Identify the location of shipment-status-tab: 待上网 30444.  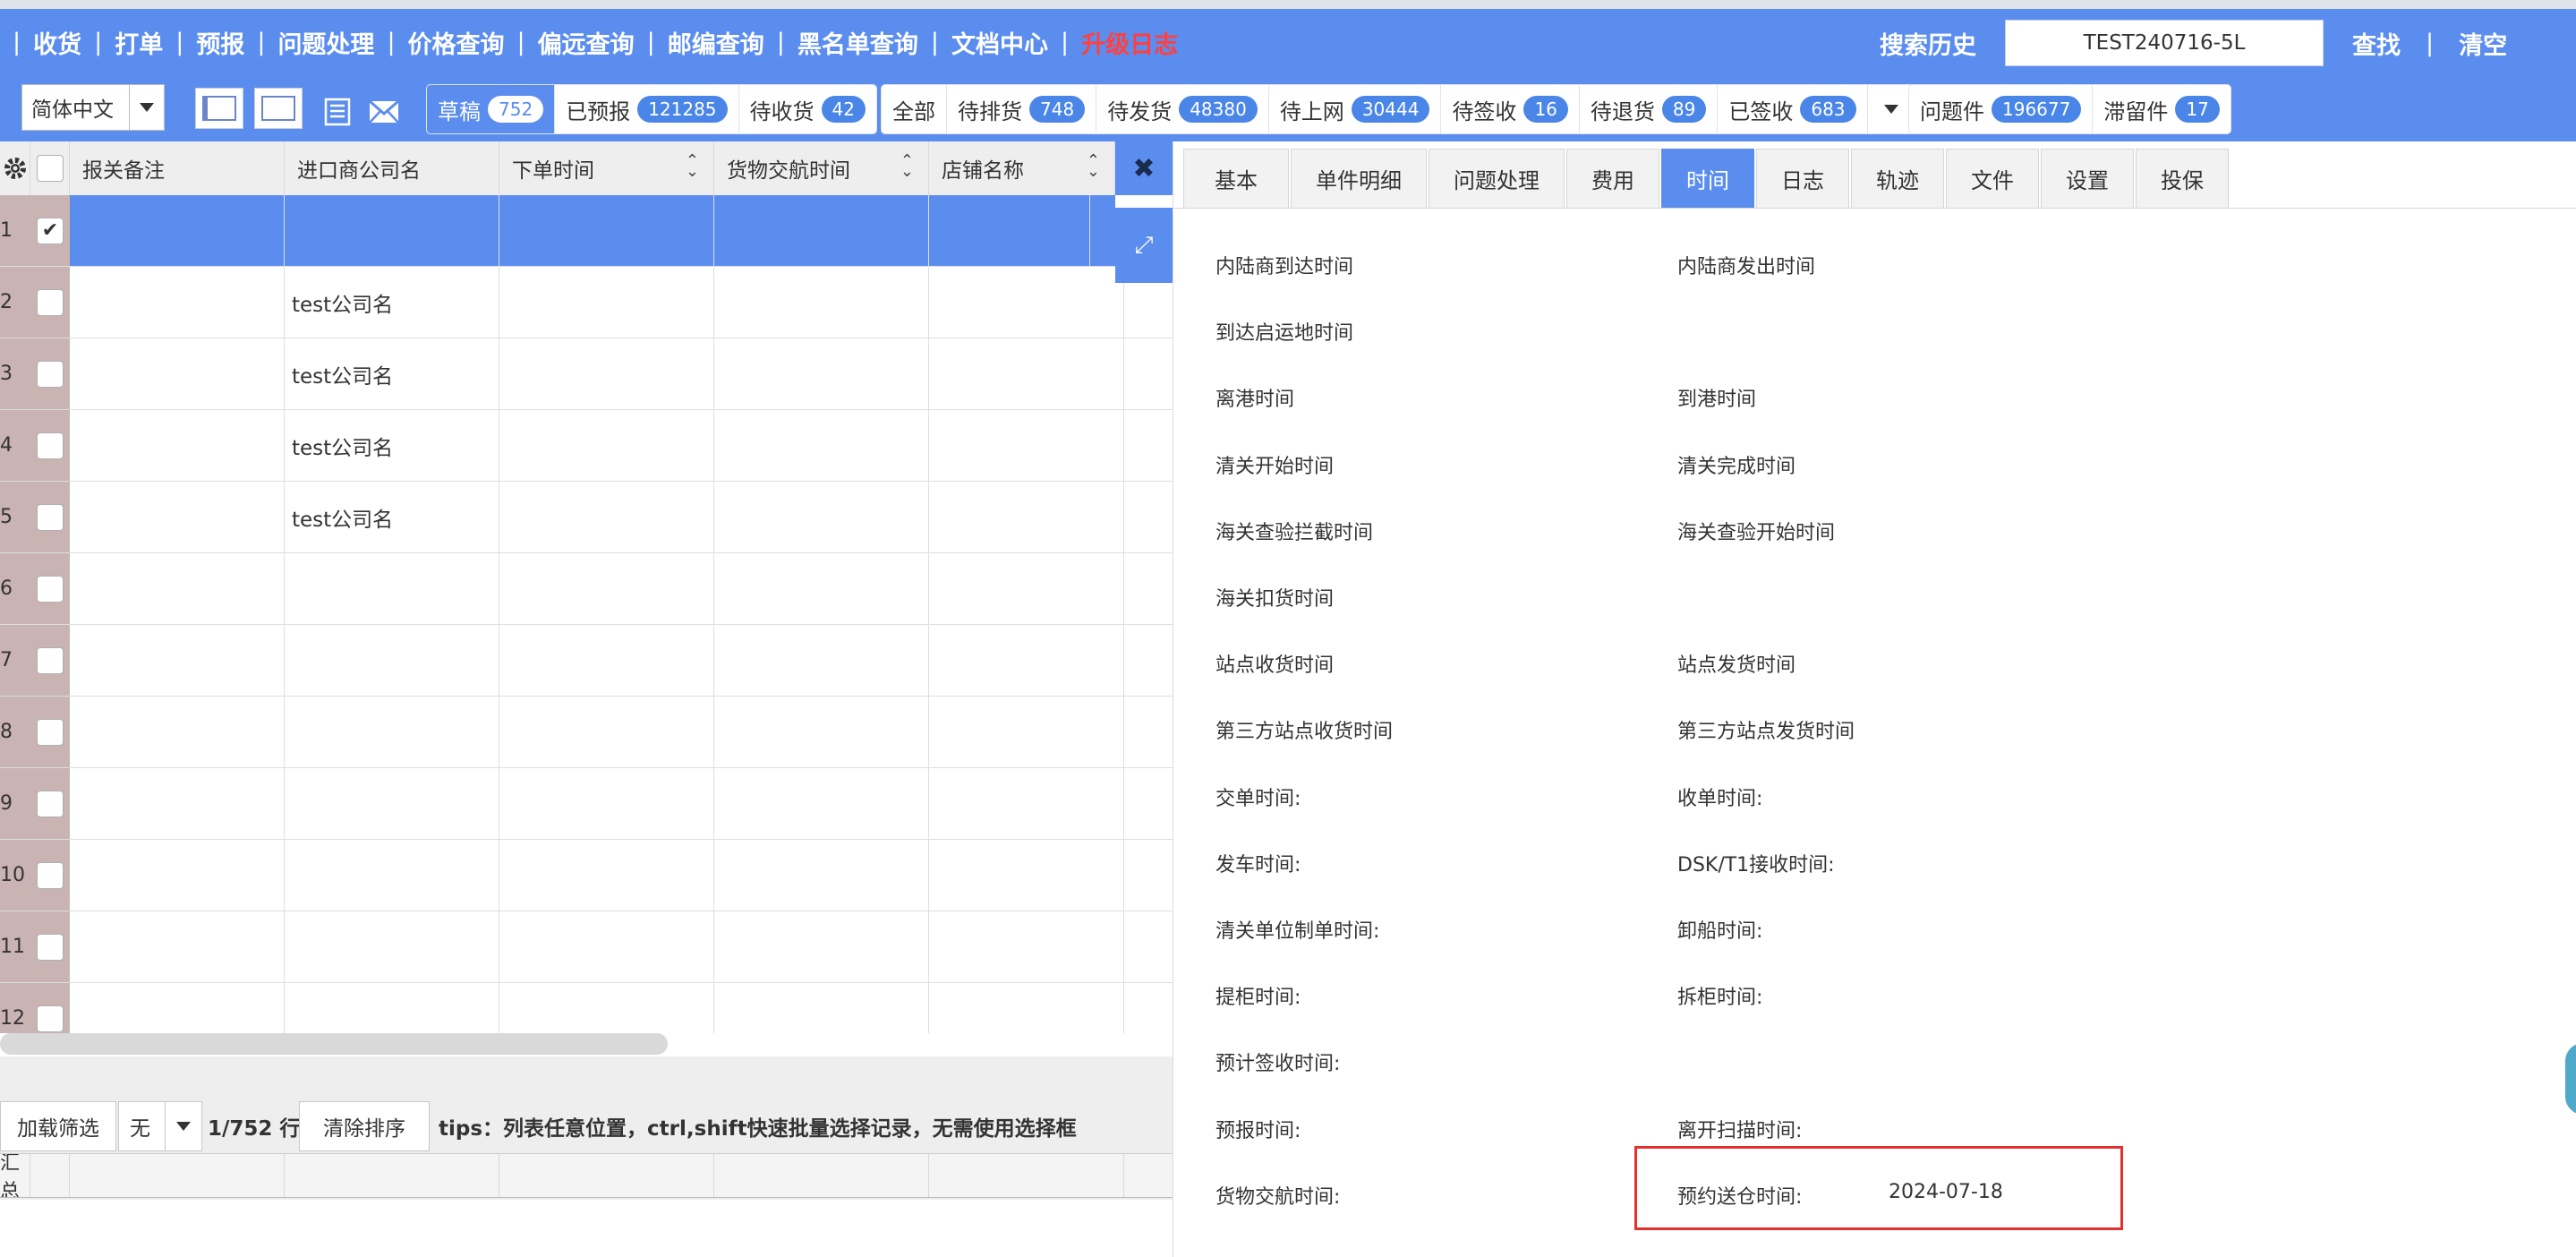
(1355, 109).